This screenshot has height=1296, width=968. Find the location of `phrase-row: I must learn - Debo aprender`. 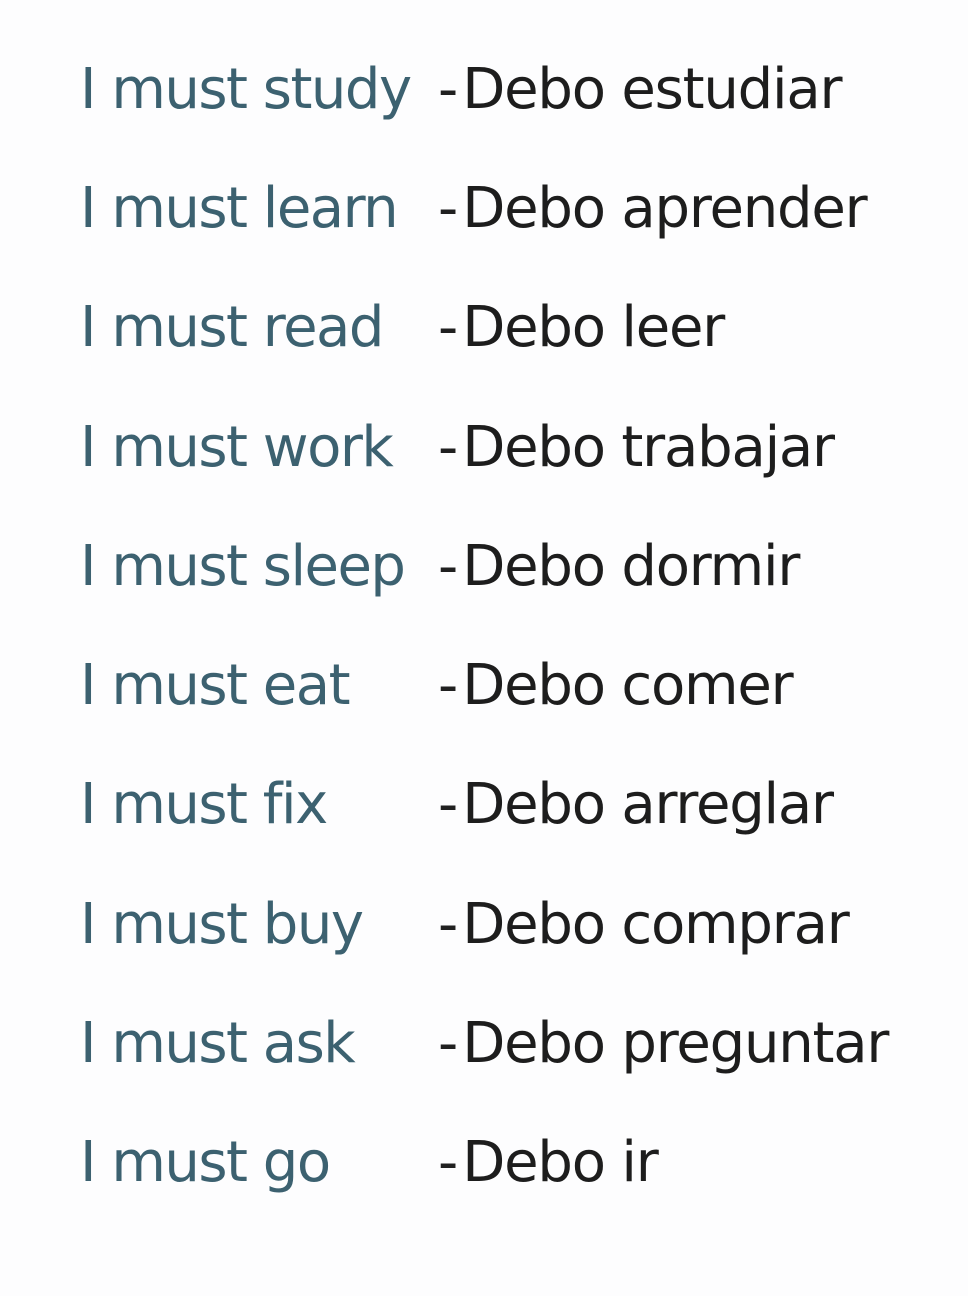

phrase-row: I must learn - Debo aprender is located at coordinates (510, 208).